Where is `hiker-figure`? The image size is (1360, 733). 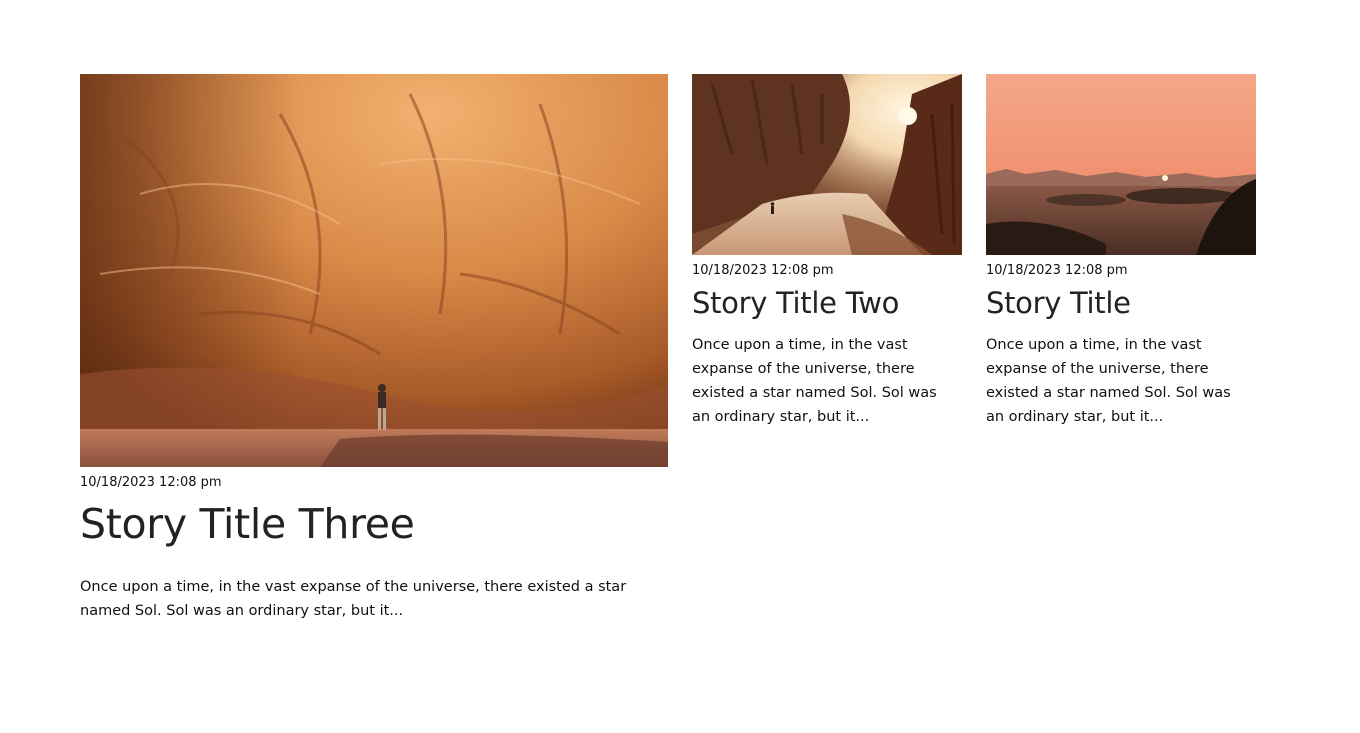 hiker-figure is located at coordinates (772, 208).